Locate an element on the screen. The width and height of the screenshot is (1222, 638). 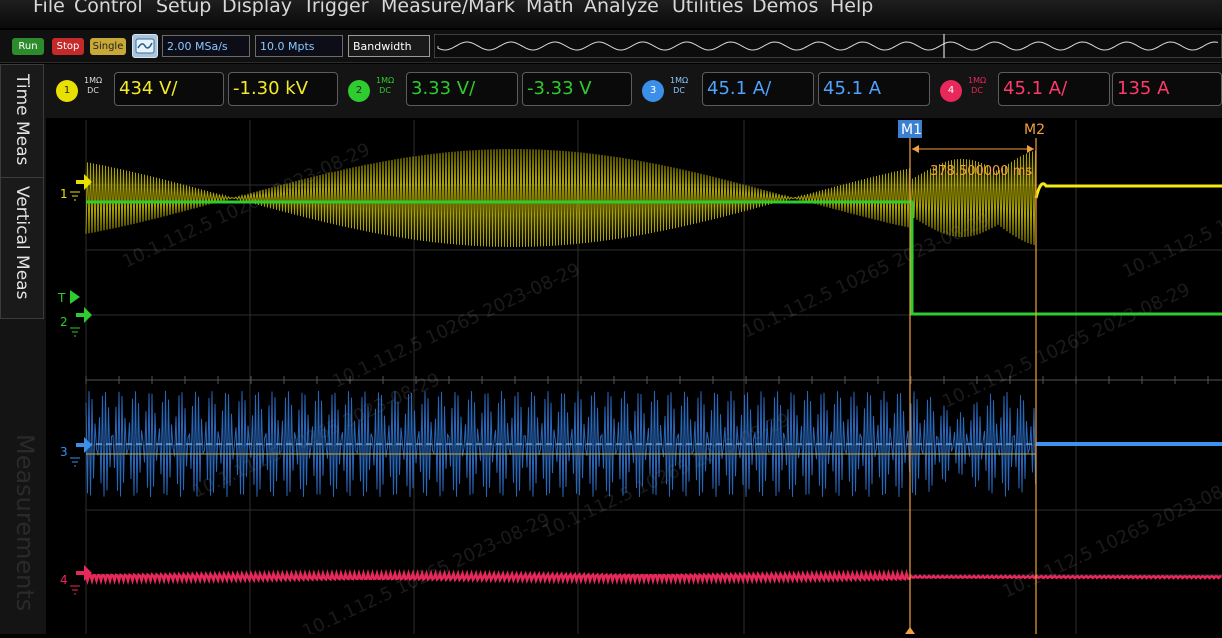
channel-2-scale: 3.33 V/ is located at coordinates (462, 89).